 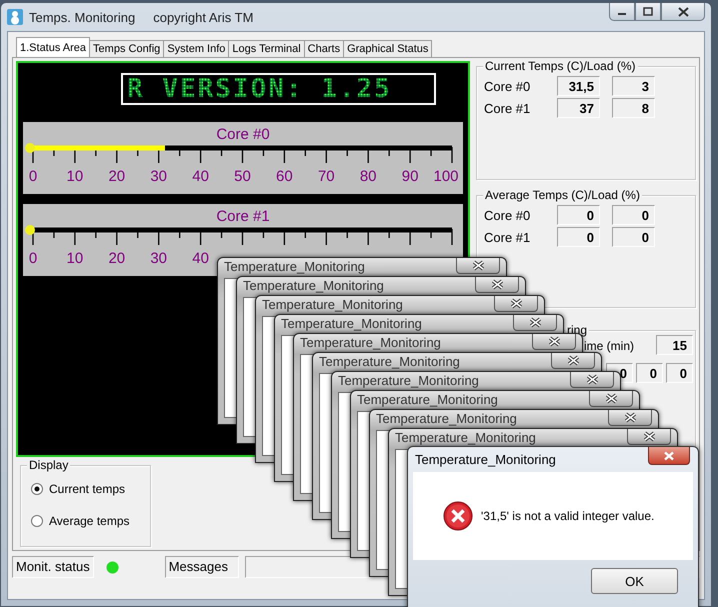 What do you see at coordinates (578, 108) in the screenshot?
I see `value-field: 37` at bounding box center [578, 108].